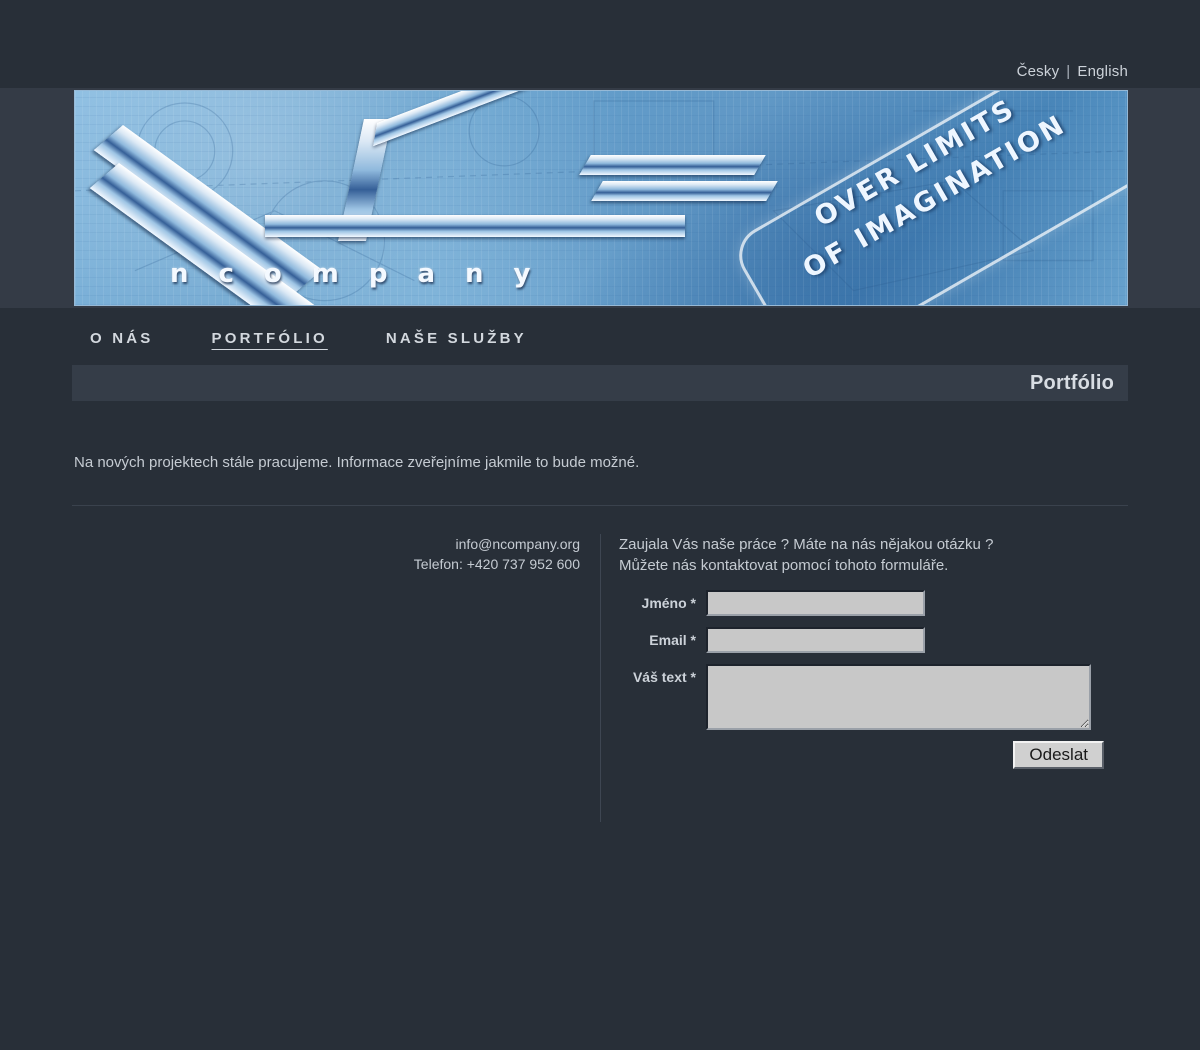 The height and width of the screenshot is (1050, 1200). What do you see at coordinates (815, 603) in the screenshot?
I see `name-input` at bounding box center [815, 603].